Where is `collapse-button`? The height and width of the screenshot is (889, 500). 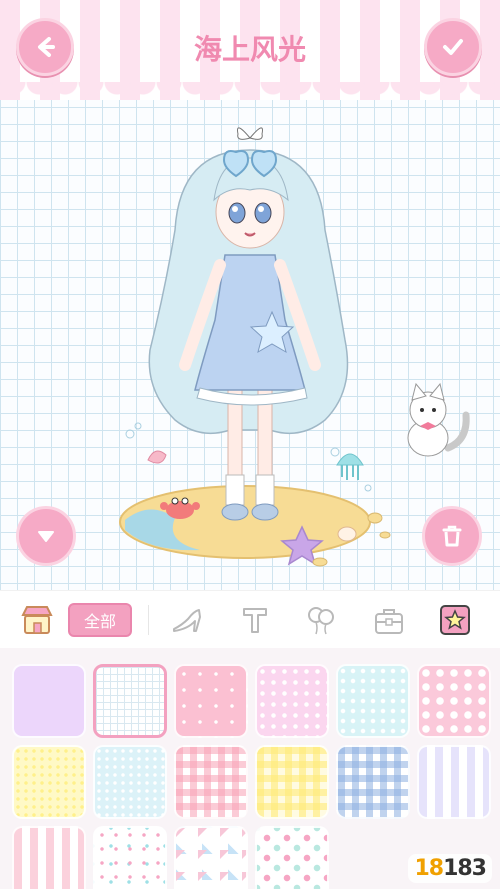
collapse-button is located at coordinates (46, 536).